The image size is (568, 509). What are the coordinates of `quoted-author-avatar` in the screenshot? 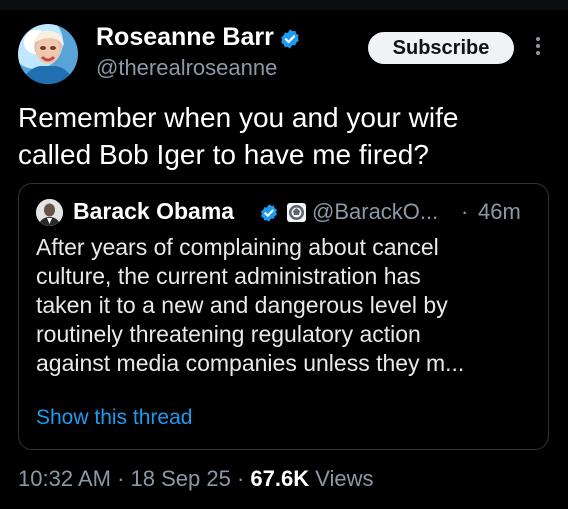 It's located at (49, 212).